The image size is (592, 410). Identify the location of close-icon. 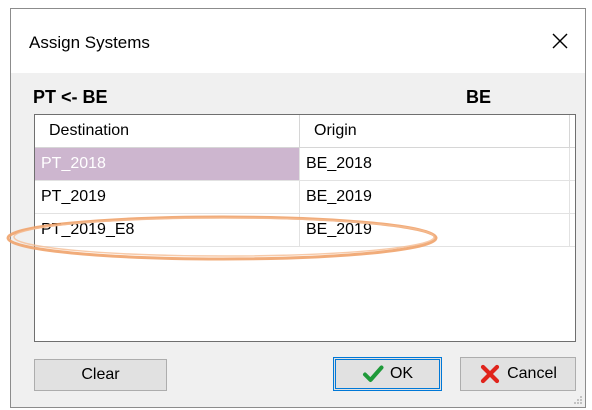
(560, 41).